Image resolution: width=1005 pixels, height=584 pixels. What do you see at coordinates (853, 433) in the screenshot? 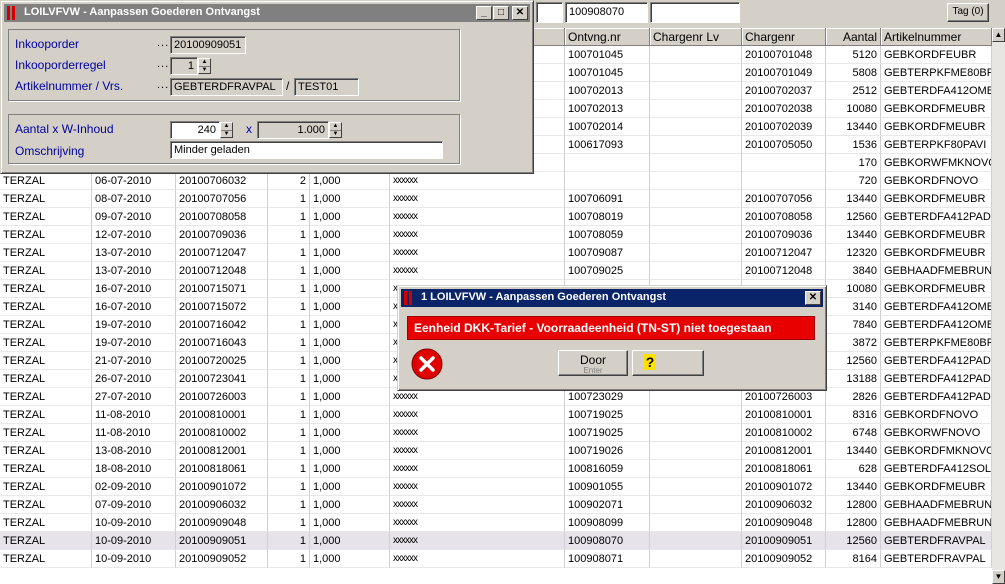
I see `cell-aantal: 6748` at bounding box center [853, 433].